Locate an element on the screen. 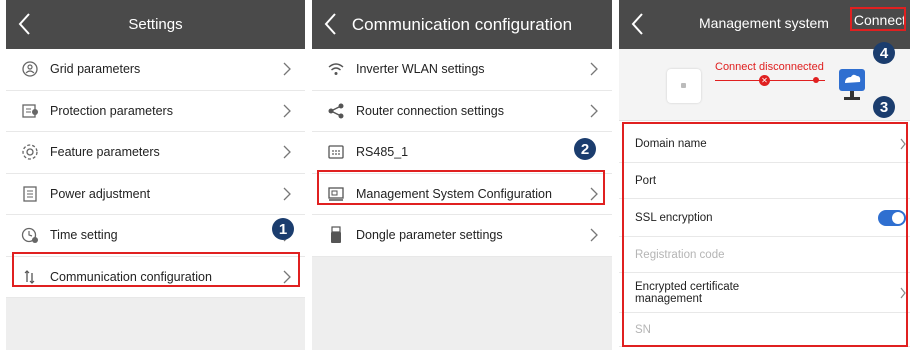 This screenshot has height=350, width=910. clock-icon is located at coordinates (30, 235).